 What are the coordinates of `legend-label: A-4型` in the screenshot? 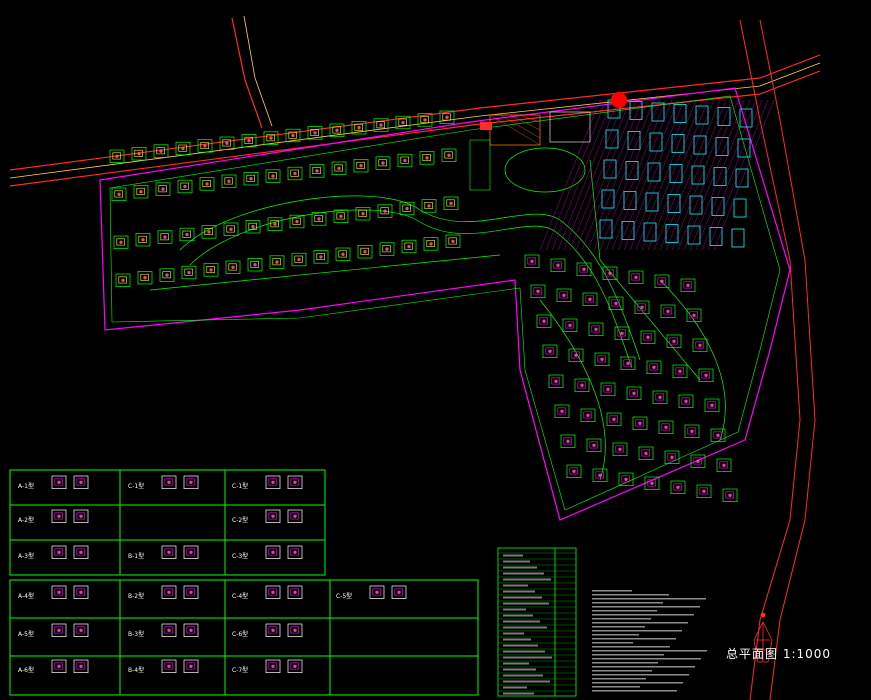 It's located at (26, 596).